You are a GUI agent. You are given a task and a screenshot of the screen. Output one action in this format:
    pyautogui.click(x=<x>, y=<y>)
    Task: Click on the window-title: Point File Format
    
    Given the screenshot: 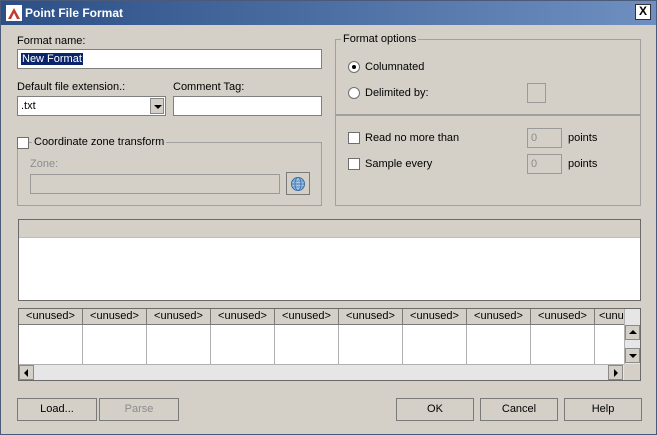 What is the action you would take?
    pyautogui.click(x=74, y=13)
    